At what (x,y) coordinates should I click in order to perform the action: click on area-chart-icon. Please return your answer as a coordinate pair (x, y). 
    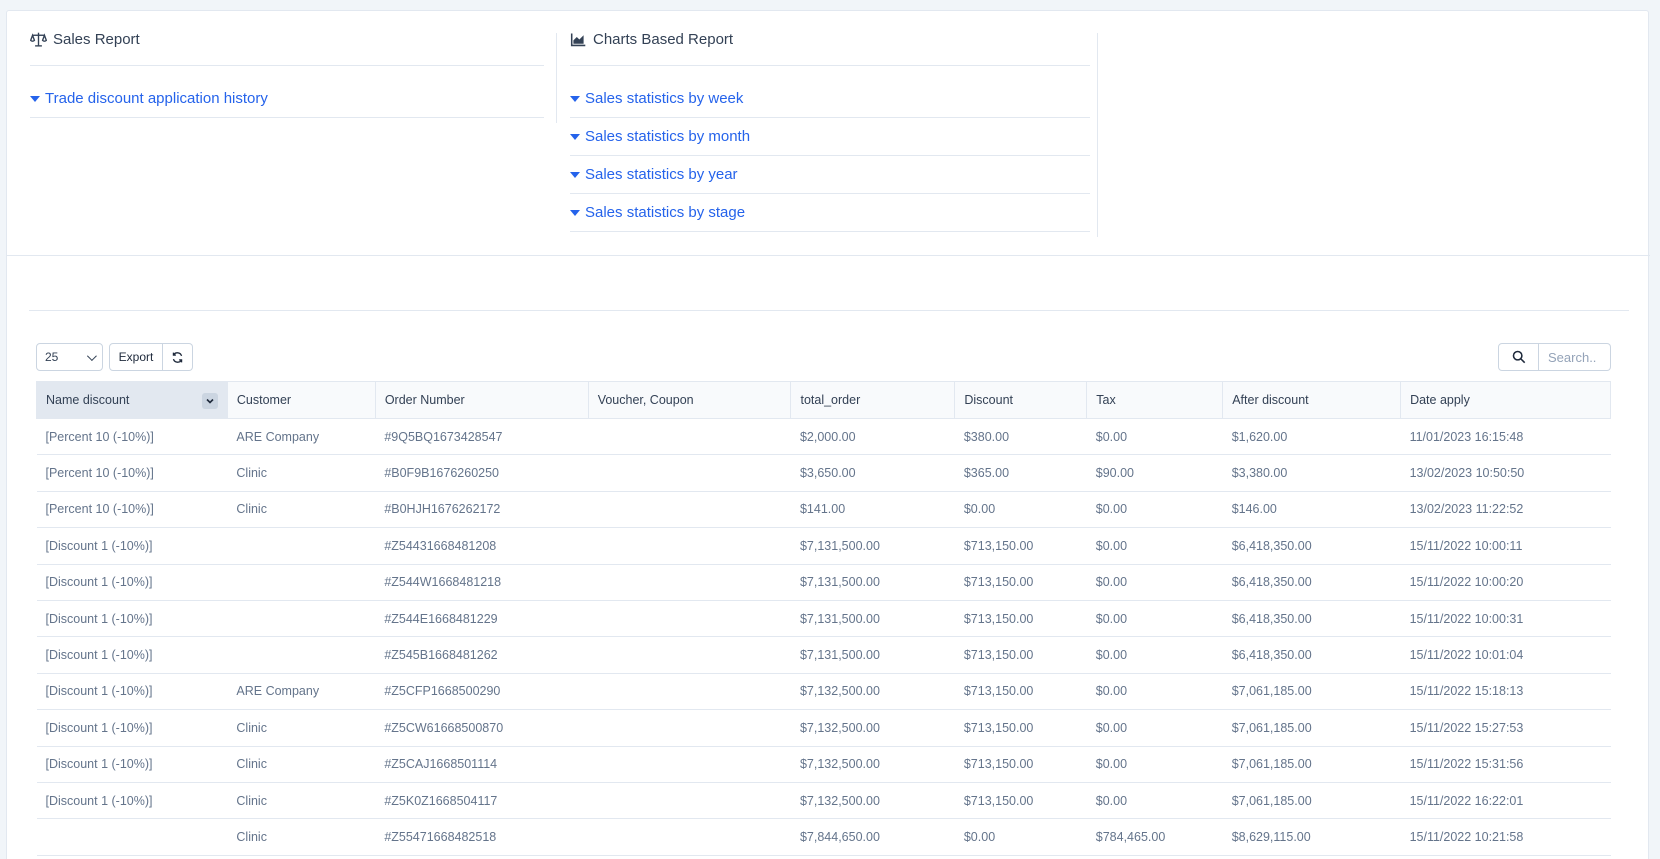
    Looking at the image, I should click on (578, 39).